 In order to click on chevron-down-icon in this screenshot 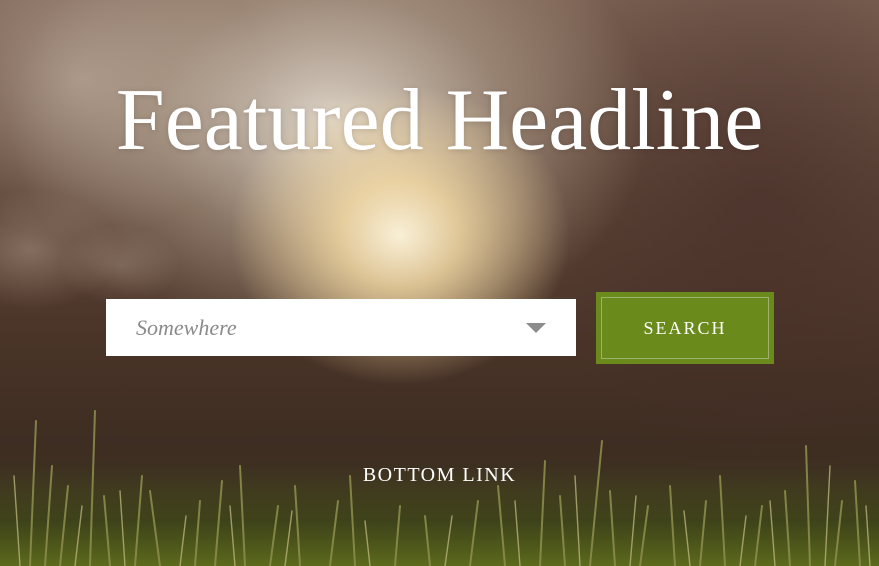, I will do `click(536, 328)`.